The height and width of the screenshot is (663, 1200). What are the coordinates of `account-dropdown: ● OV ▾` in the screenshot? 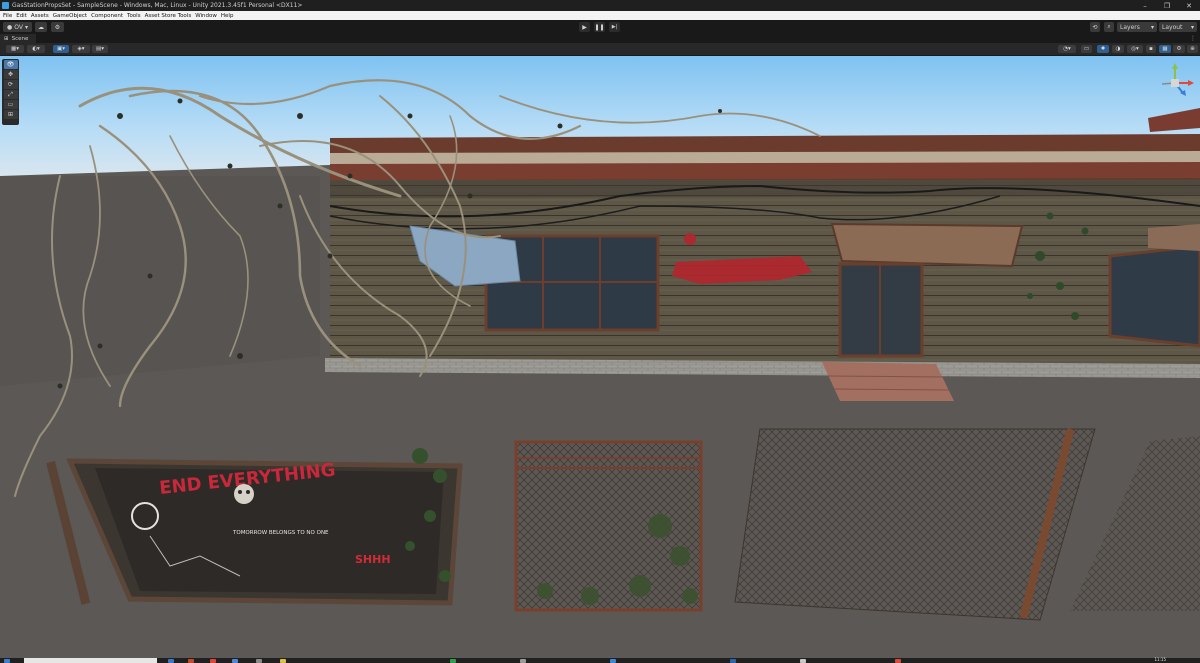 It's located at (17, 27).